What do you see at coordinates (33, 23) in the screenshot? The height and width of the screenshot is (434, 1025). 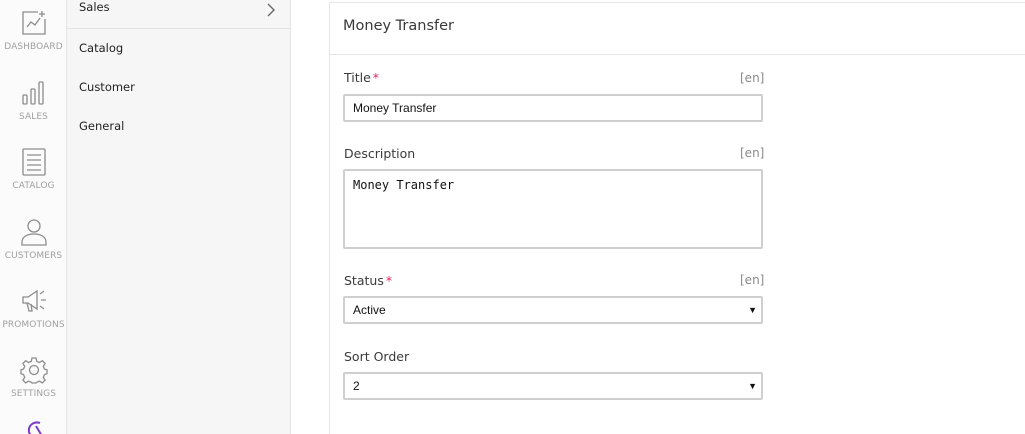 I see `dashboard-icon` at bounding box center [33, 23].